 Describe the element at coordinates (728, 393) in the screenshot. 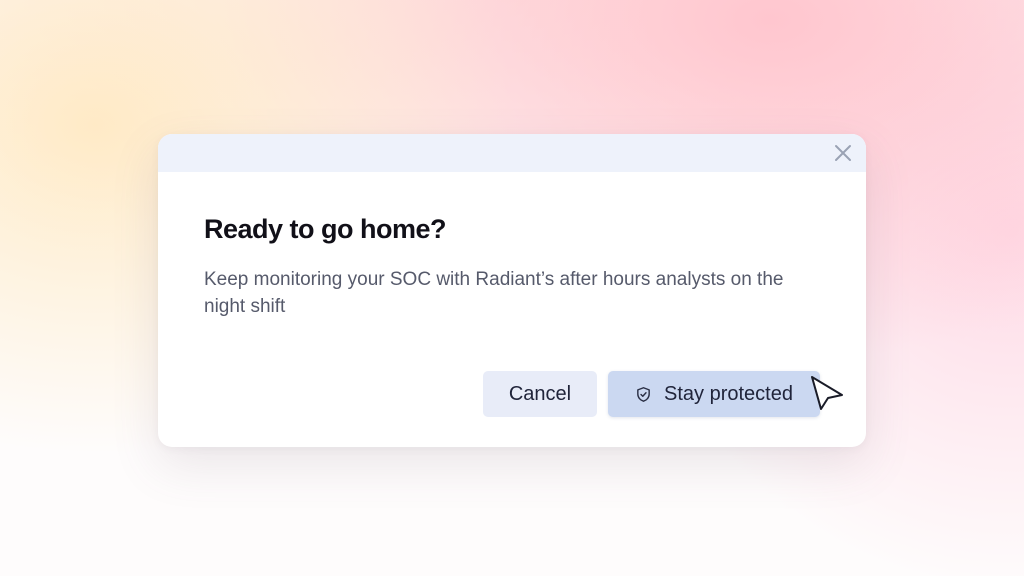

I see `stay-protected-label: Stay protected` at that location.